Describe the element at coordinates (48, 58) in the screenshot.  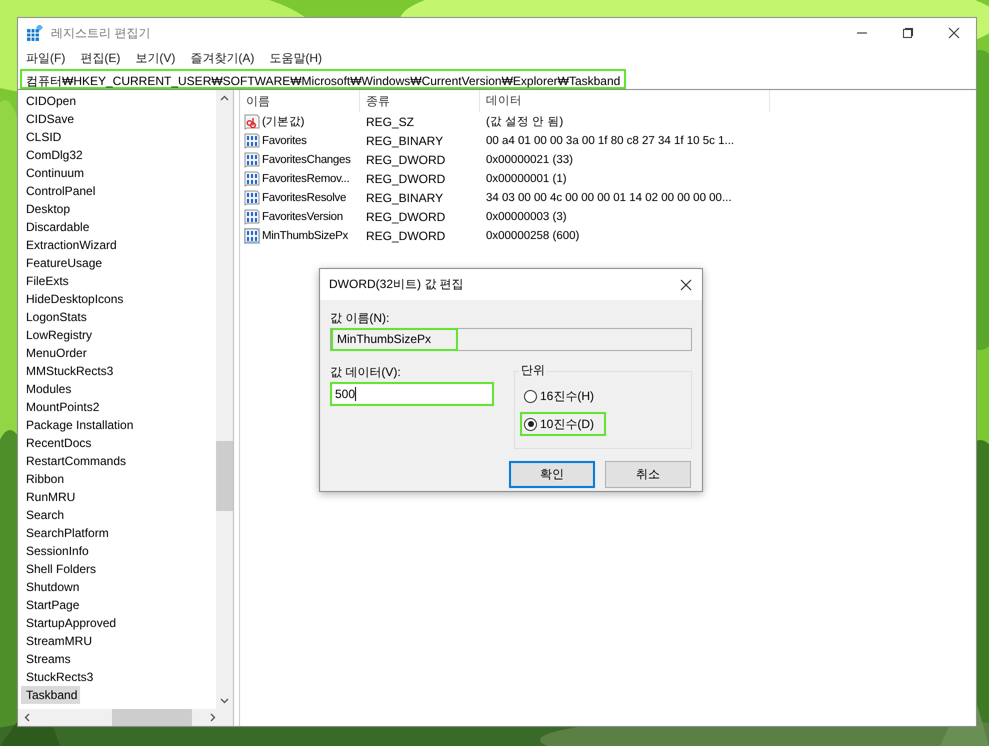
I see `menu-item: 파일(F)` at that location.